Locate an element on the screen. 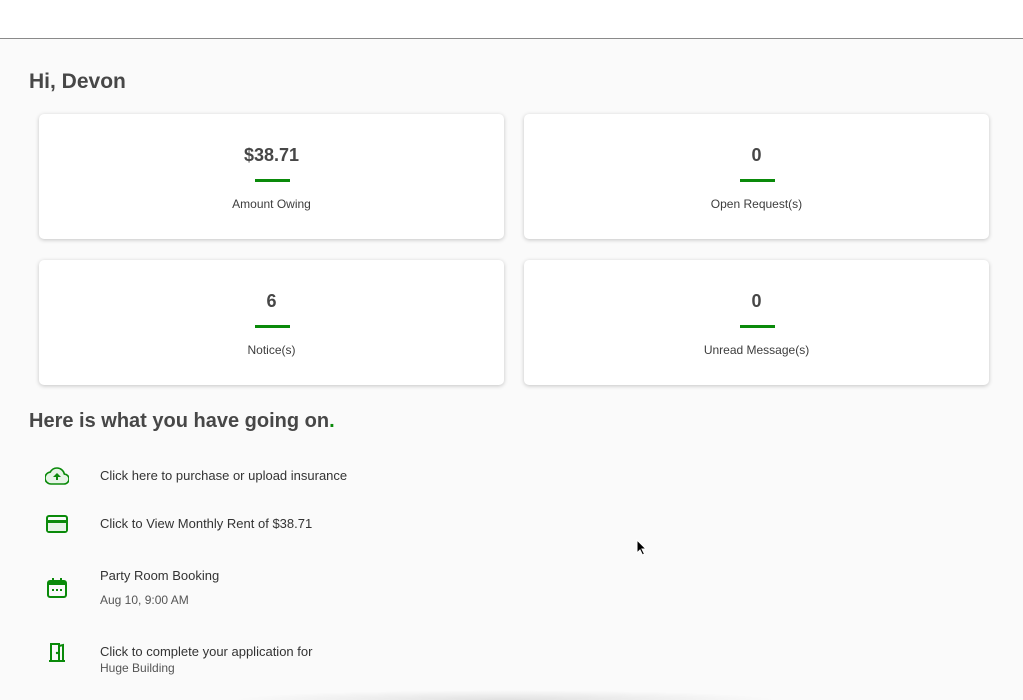  top-bar is located at coordinates (511, 19).